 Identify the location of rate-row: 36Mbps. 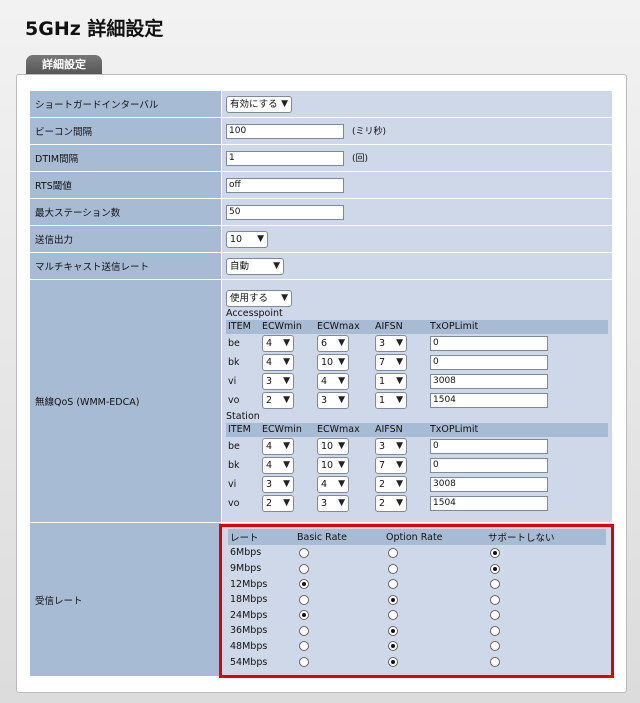
(417, 631).